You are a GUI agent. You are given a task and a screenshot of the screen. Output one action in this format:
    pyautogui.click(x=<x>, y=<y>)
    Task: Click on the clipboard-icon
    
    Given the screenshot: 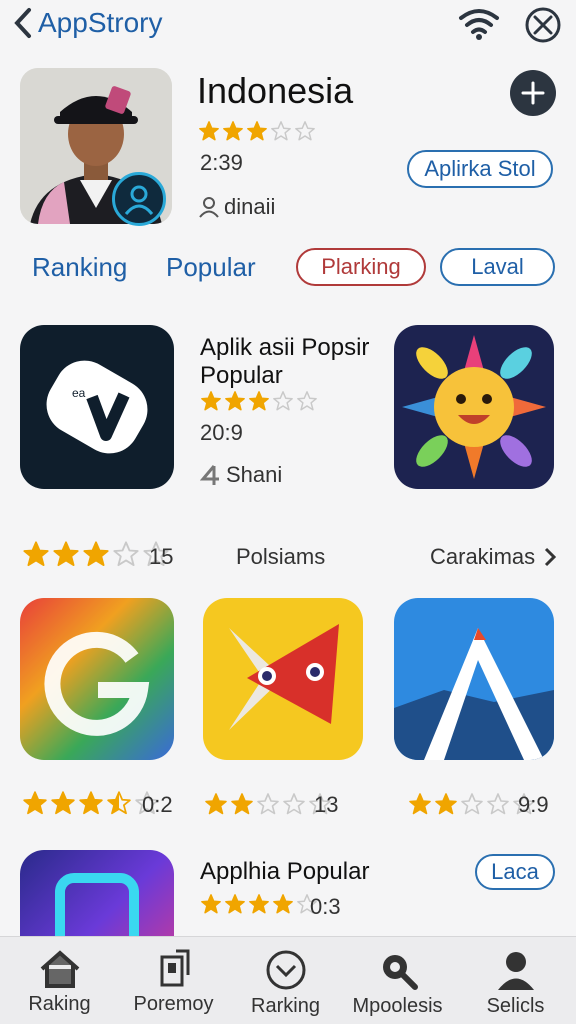 What is the action you would take?
    pyautogui.click(x=174, y=968)
    